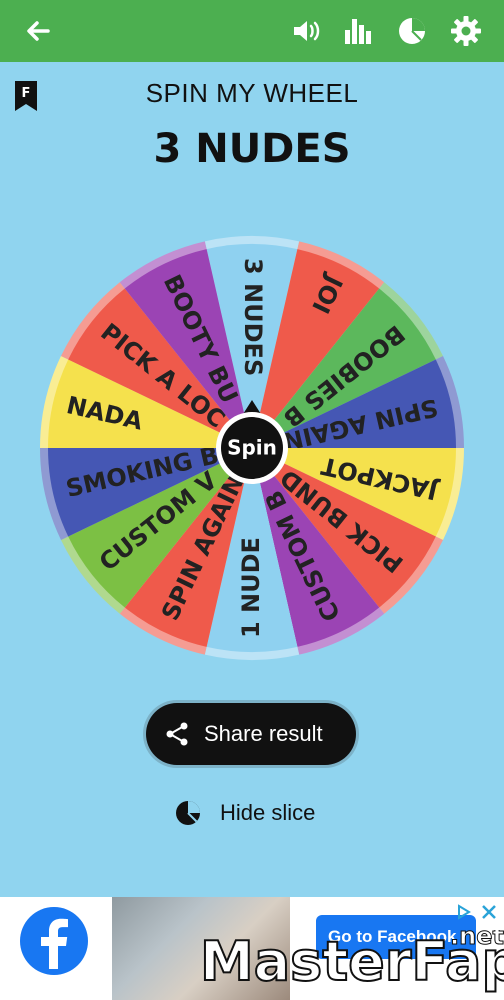 The width and height of the screenshot is (504, 1000). Describe the element at coordinates (306, 31) in the screenshot. I see `volume-icon` at that location.